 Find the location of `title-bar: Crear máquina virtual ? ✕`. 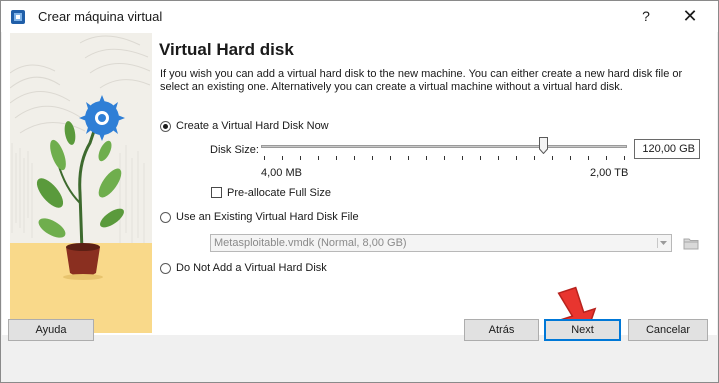

title-bar: Crear máquina virtual ? ✕ is located at coordinates (359, 16).